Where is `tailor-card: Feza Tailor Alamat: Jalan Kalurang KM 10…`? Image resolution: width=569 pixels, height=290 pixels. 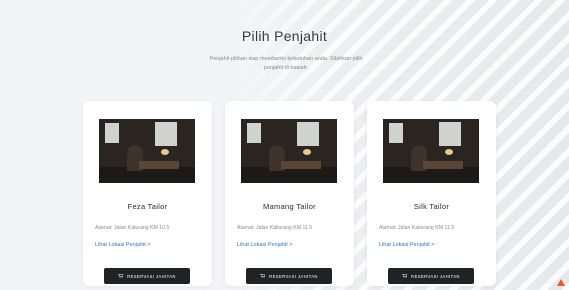
tailor-card: Feza Tailor Alamat: Jalan Kalurang KM 10… is located at coordinates (147, 193).